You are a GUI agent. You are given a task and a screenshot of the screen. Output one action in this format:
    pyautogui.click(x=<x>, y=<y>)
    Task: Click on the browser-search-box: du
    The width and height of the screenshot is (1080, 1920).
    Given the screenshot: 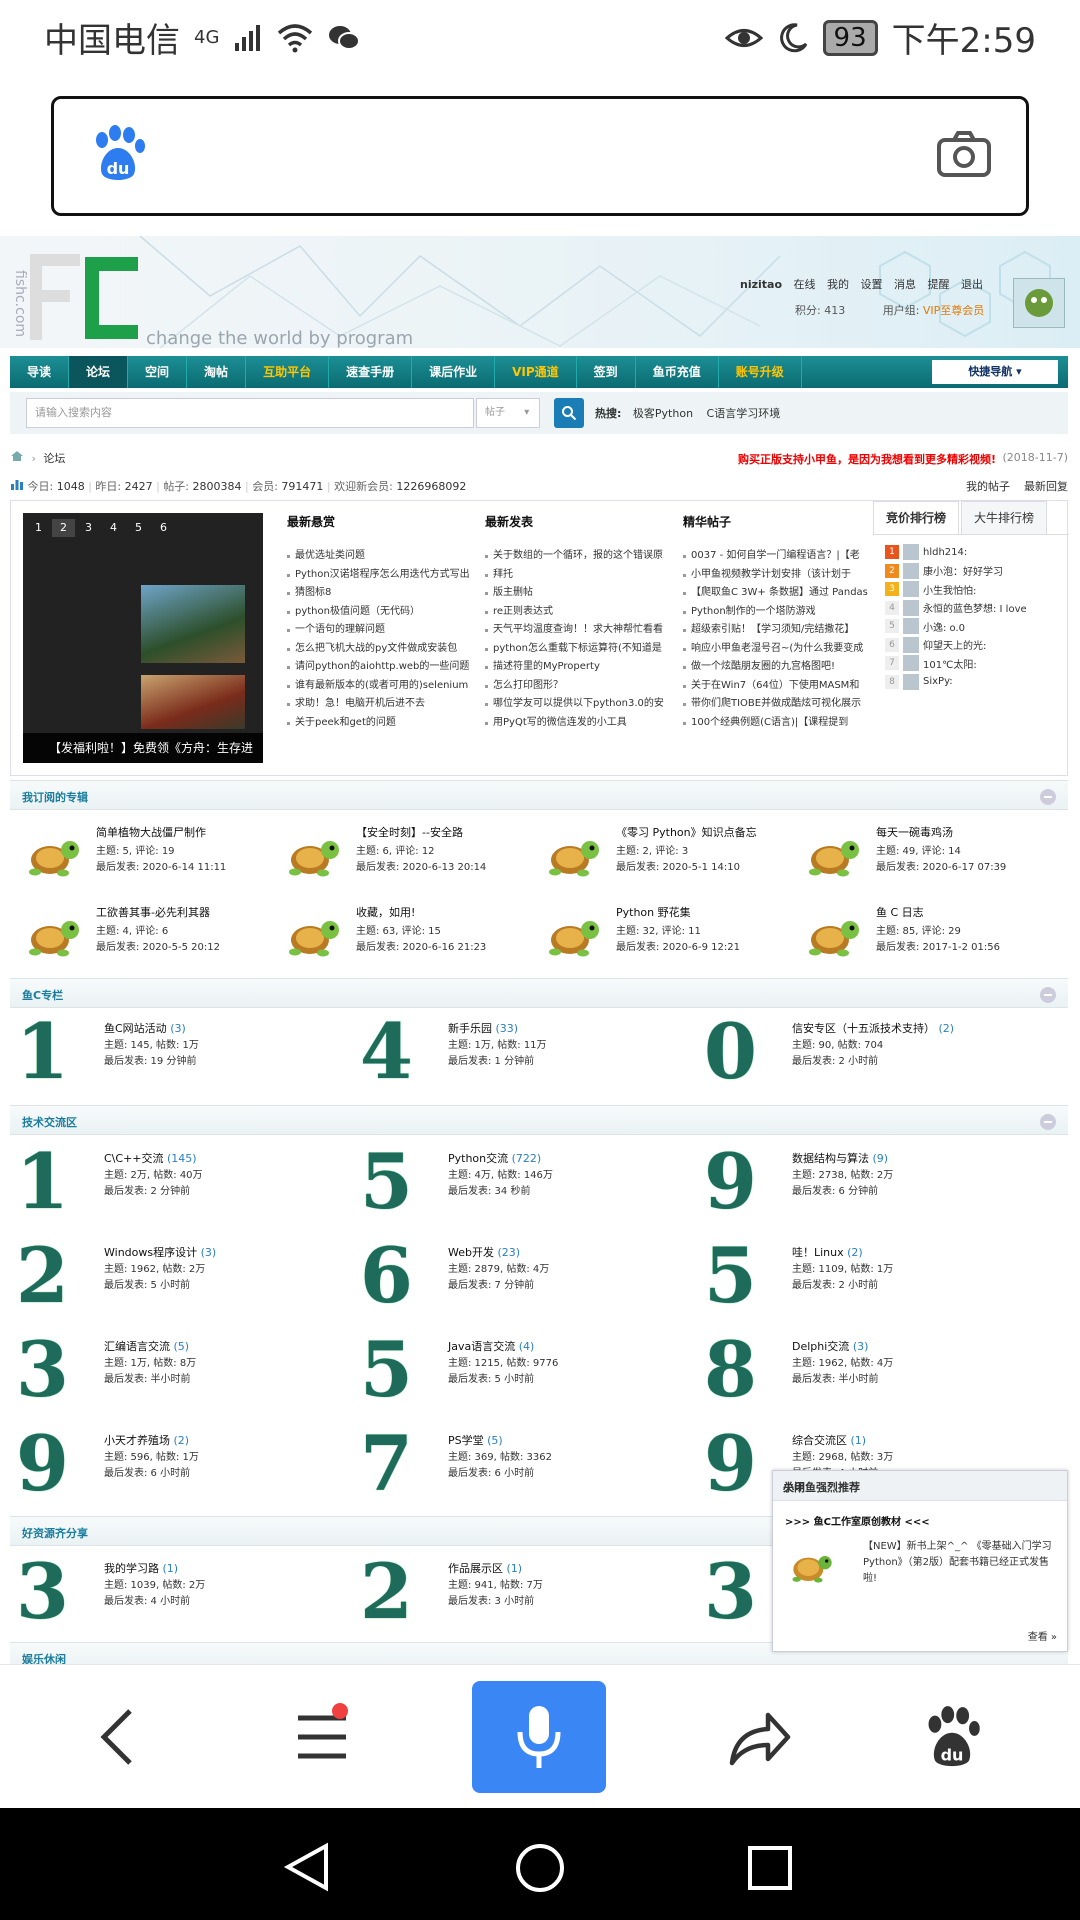 What is the action you would take?
    pyautogui.click(x=540, y=156)
    